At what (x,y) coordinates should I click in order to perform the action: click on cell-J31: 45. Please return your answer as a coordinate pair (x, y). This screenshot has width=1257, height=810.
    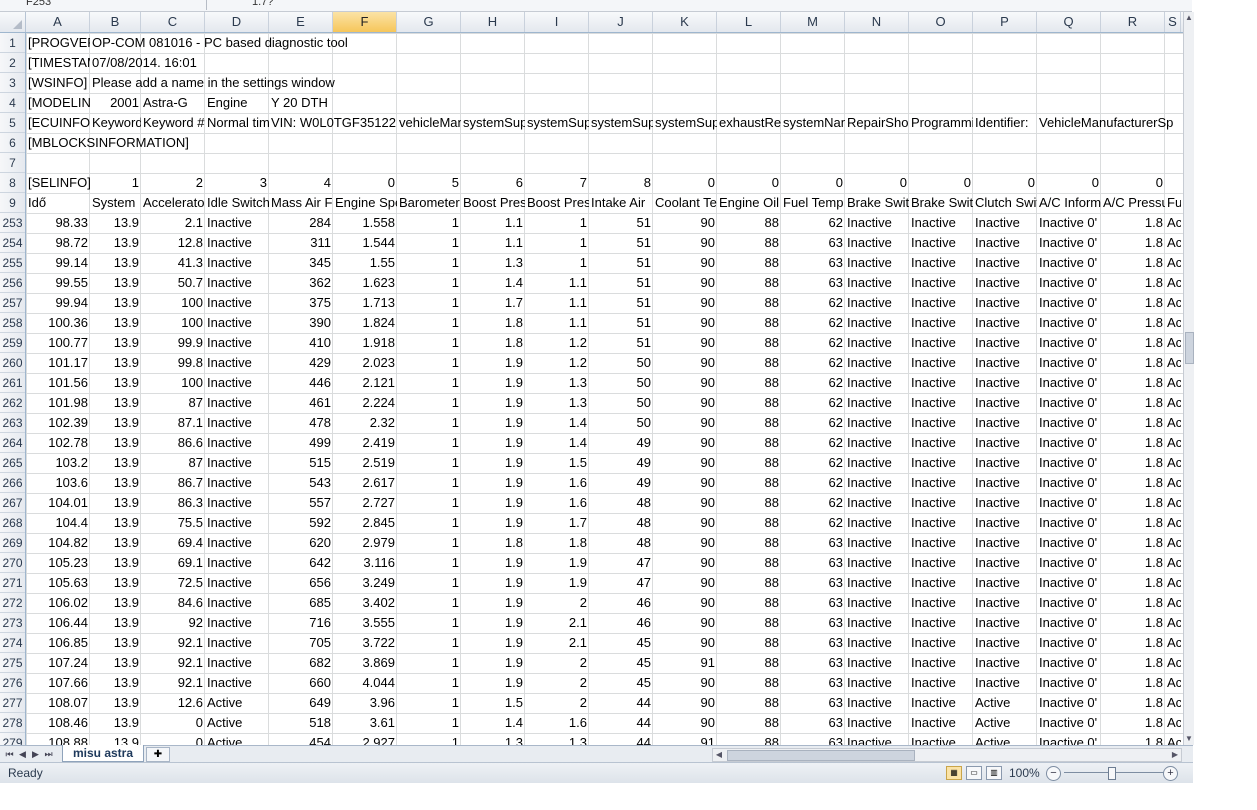
    Looking at the image, I should click on (621, 643).